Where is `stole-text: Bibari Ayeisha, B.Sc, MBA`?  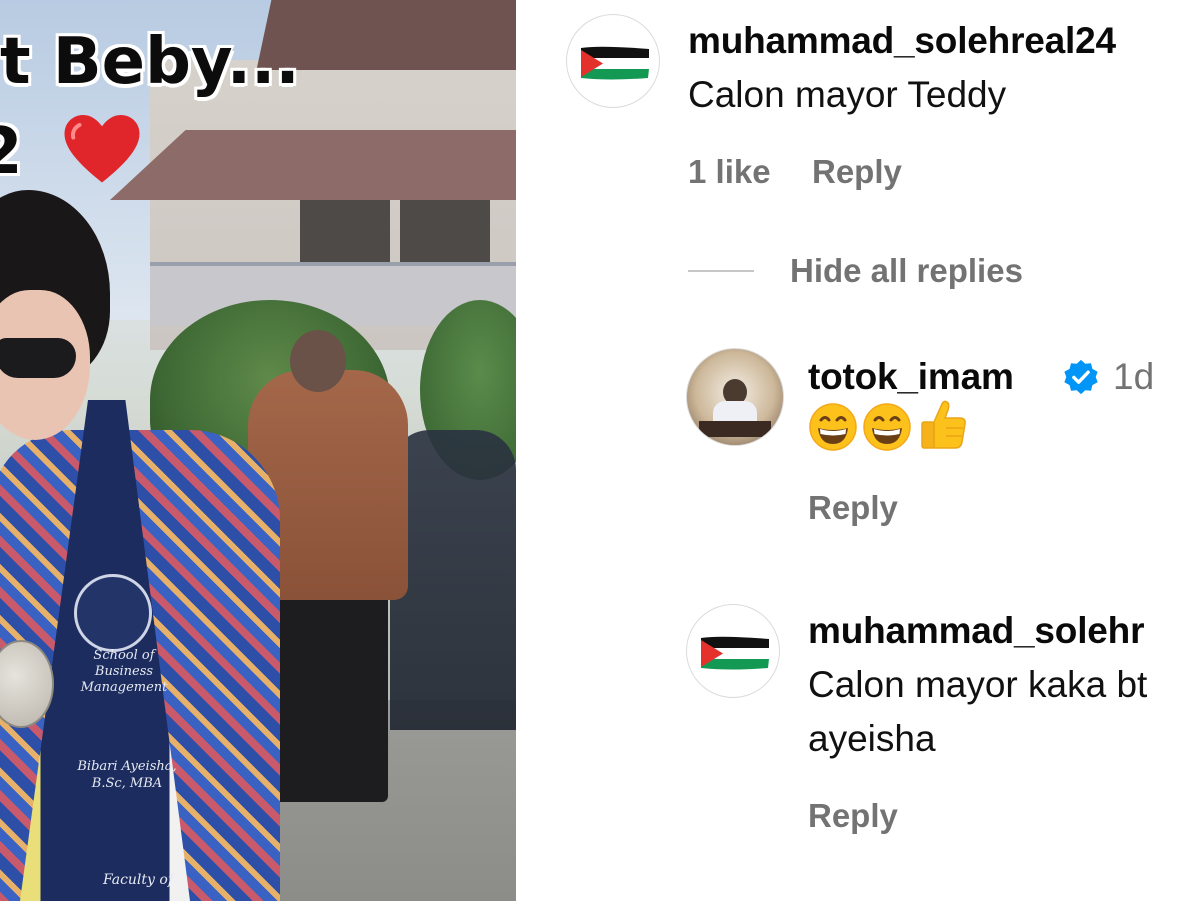 stole-text: Bibari Ayeisha, B.Sc, MBA is located at coordinates (127, 775).